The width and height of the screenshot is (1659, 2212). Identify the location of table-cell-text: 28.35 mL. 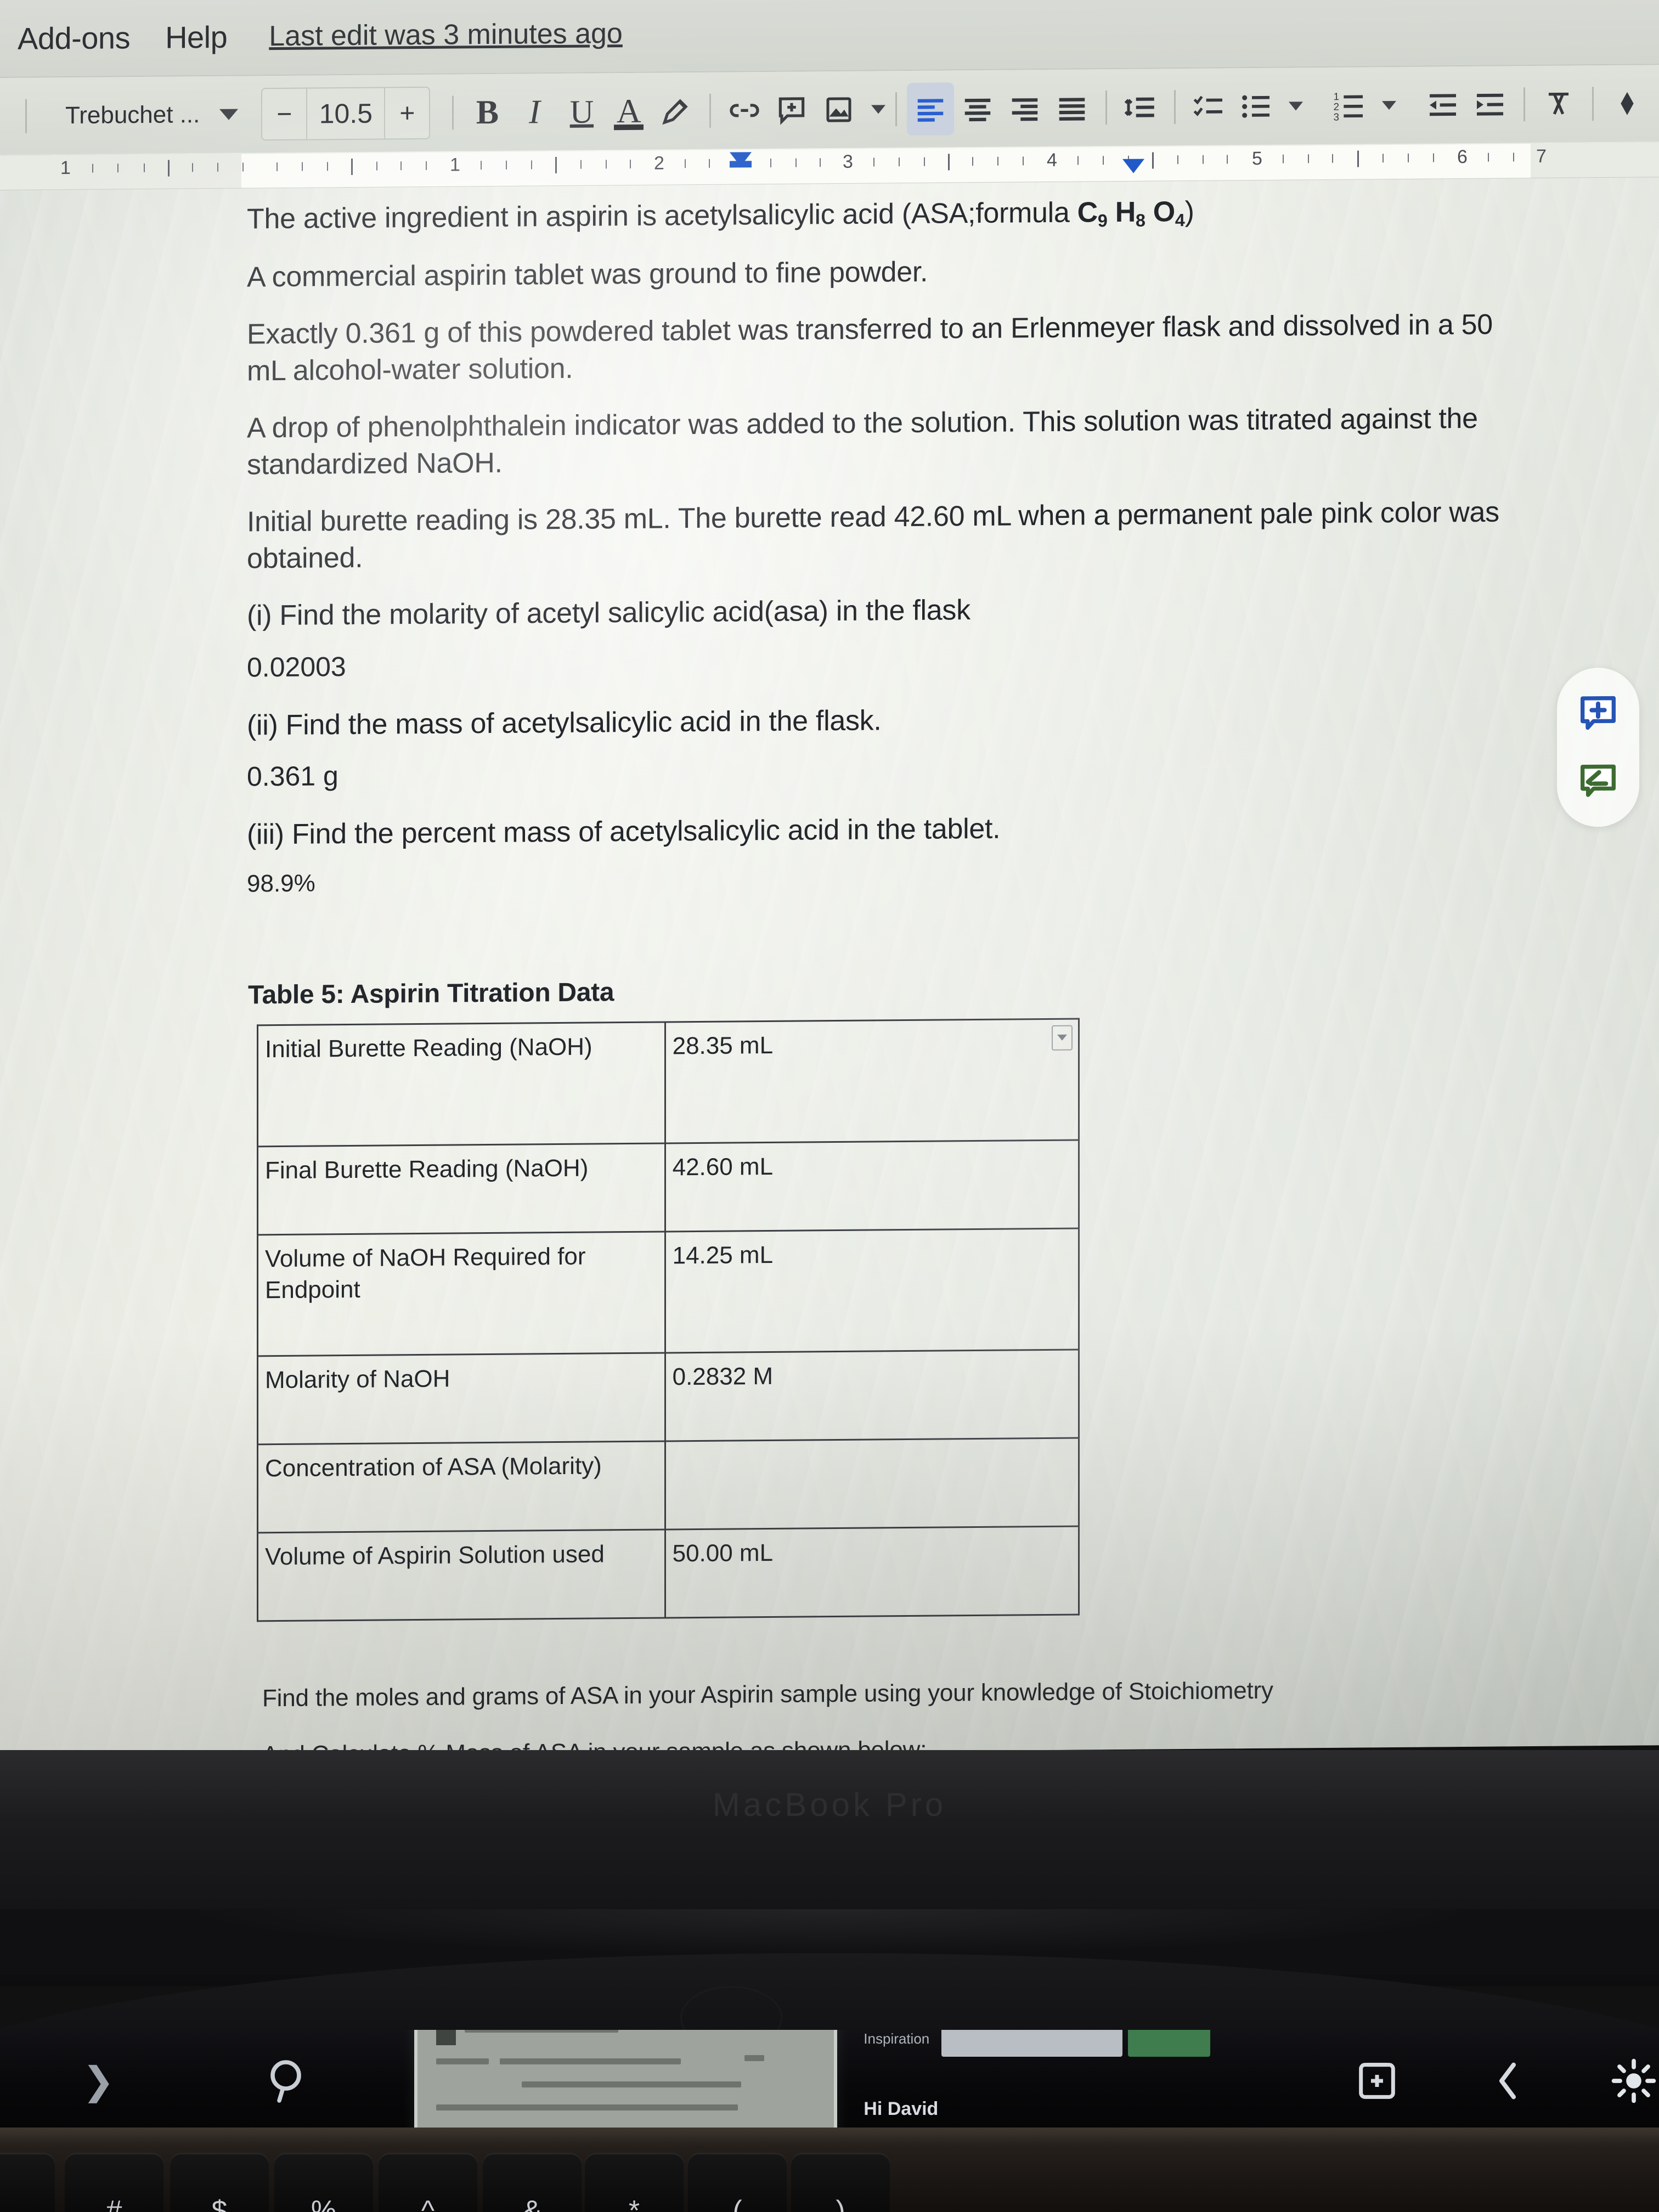
(723, 1046).